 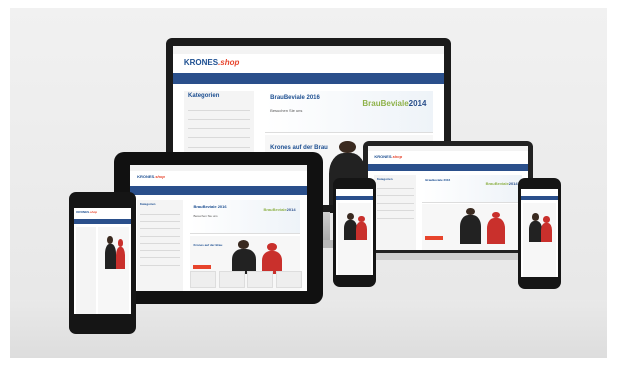 I want to click on category-sidebar, so click(x=86, y=270).